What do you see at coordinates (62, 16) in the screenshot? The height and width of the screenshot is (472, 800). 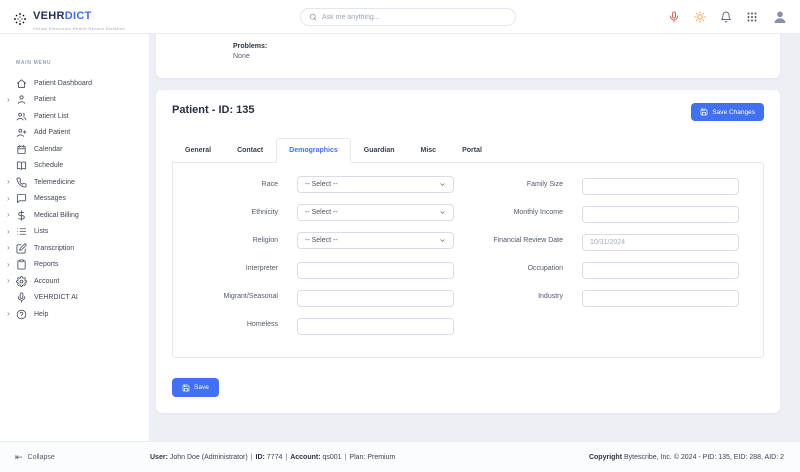 I see `brand-name: VEHRDICT` at bounding box center [62, 16].